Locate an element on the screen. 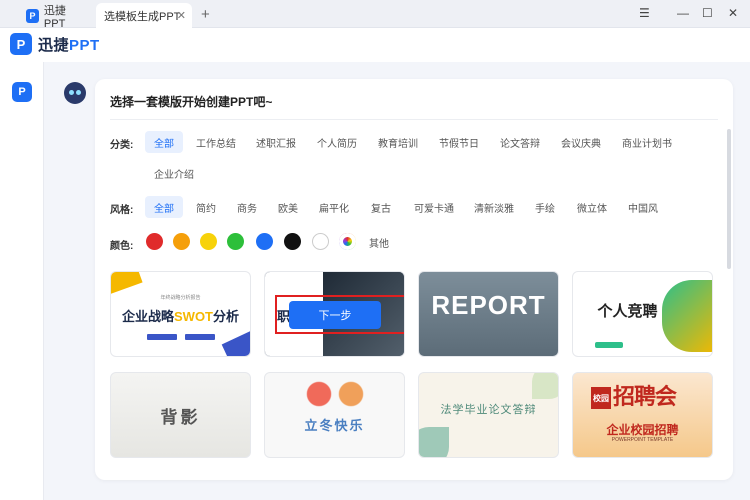  template-subtitle: 年终战略分析报告 is located at coordinates (180, 298).